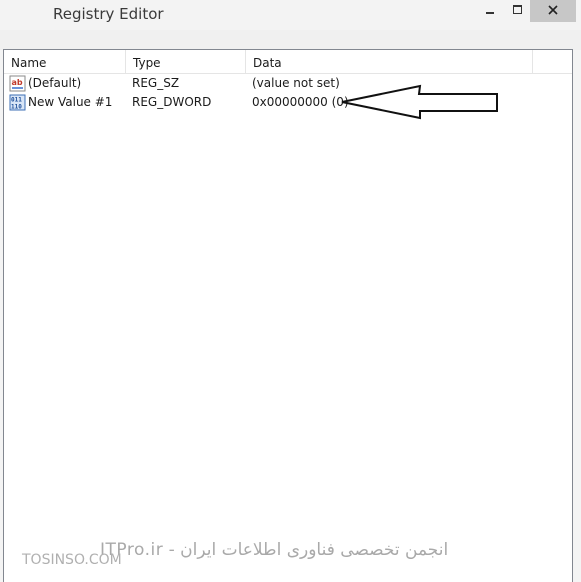 The image size is (581, 582). Describe the element at coordinates (389, 61) in the screenshot. I see `column-header-data: Data` at that location.